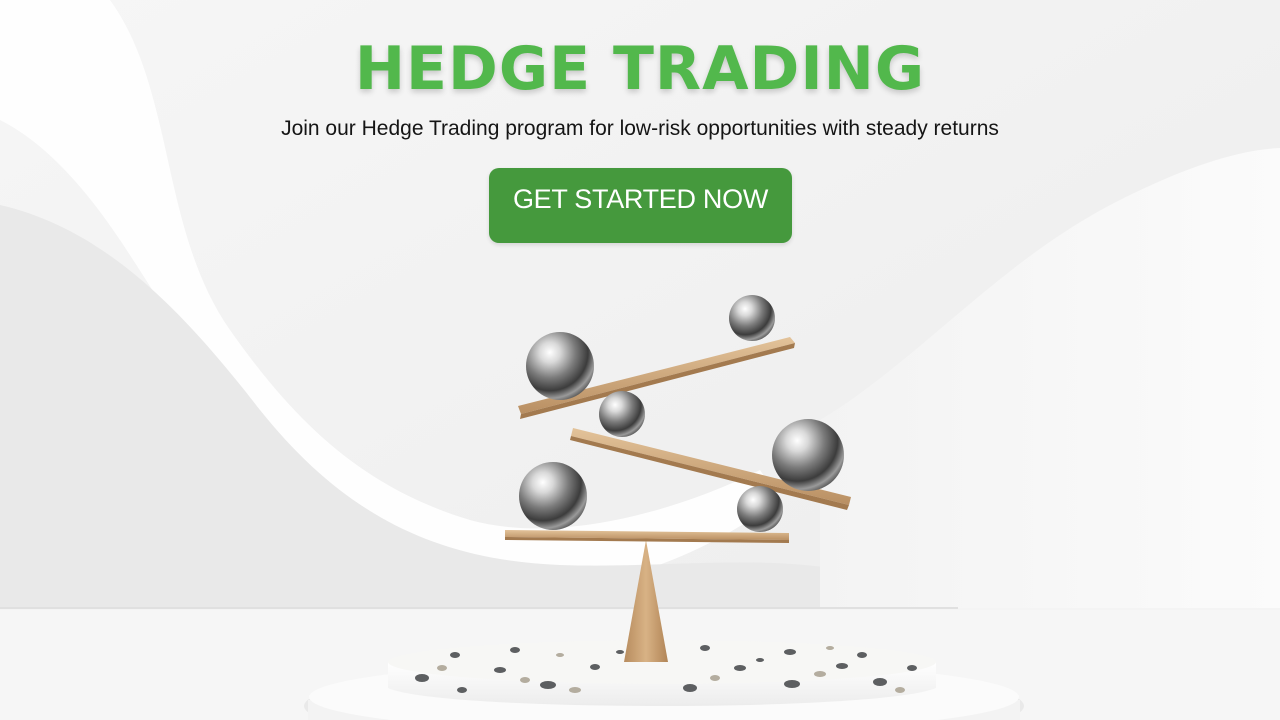  What do you see at coordinates (647, 536) in the screenshot?
I see `bottom-plank` at bounding box center [647, 536].